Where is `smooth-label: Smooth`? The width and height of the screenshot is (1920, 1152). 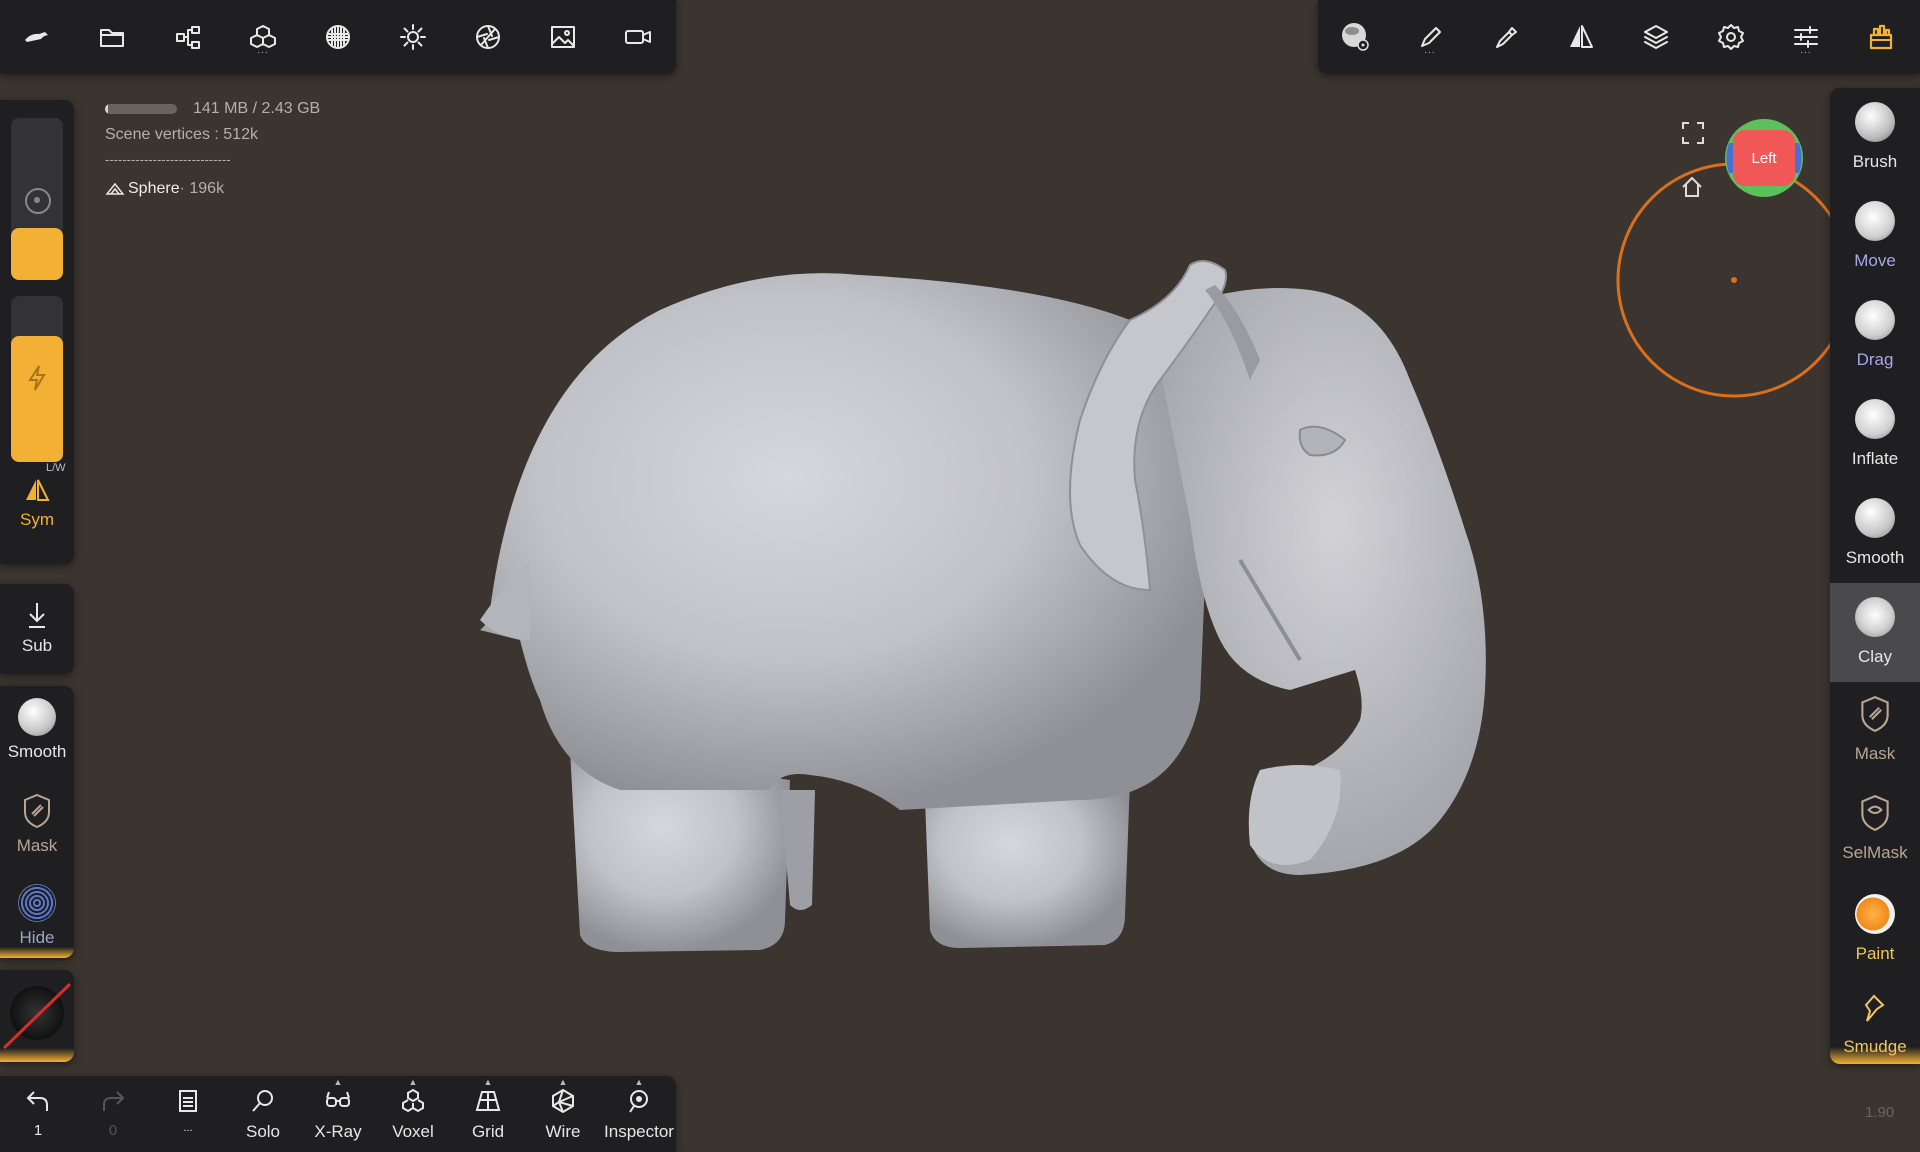 smooth-label: Smooth is located at coordinates (37, 751).